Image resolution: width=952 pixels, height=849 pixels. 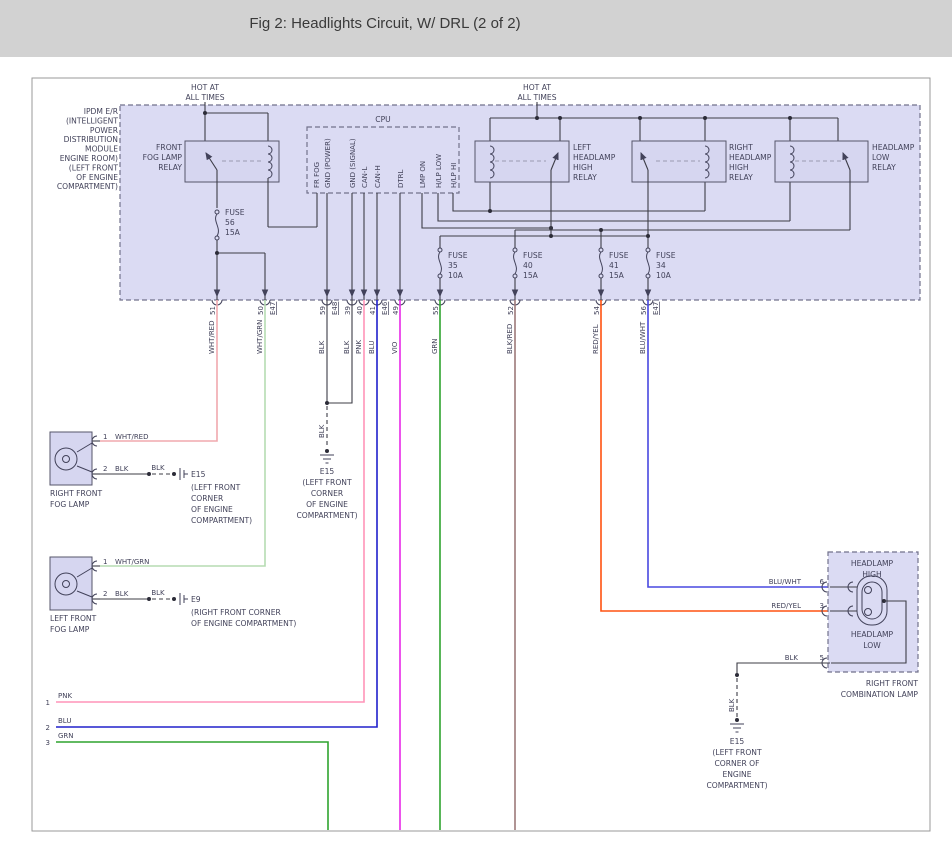 What do you see at coordinates (236, 612) in the screenshot?
I see `svg-text: (RIGHT FRONT CORNER` at bounding box center [236, 612].